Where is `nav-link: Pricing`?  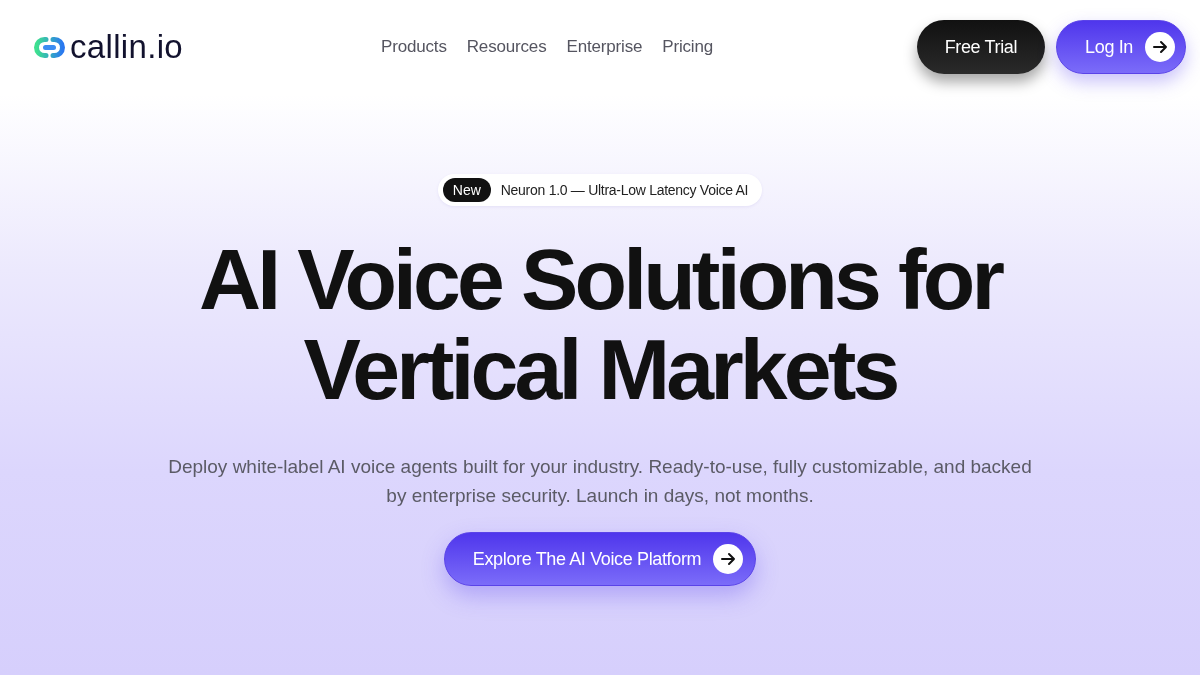
nav-link: Pricing is located at coordinates (688, 47).